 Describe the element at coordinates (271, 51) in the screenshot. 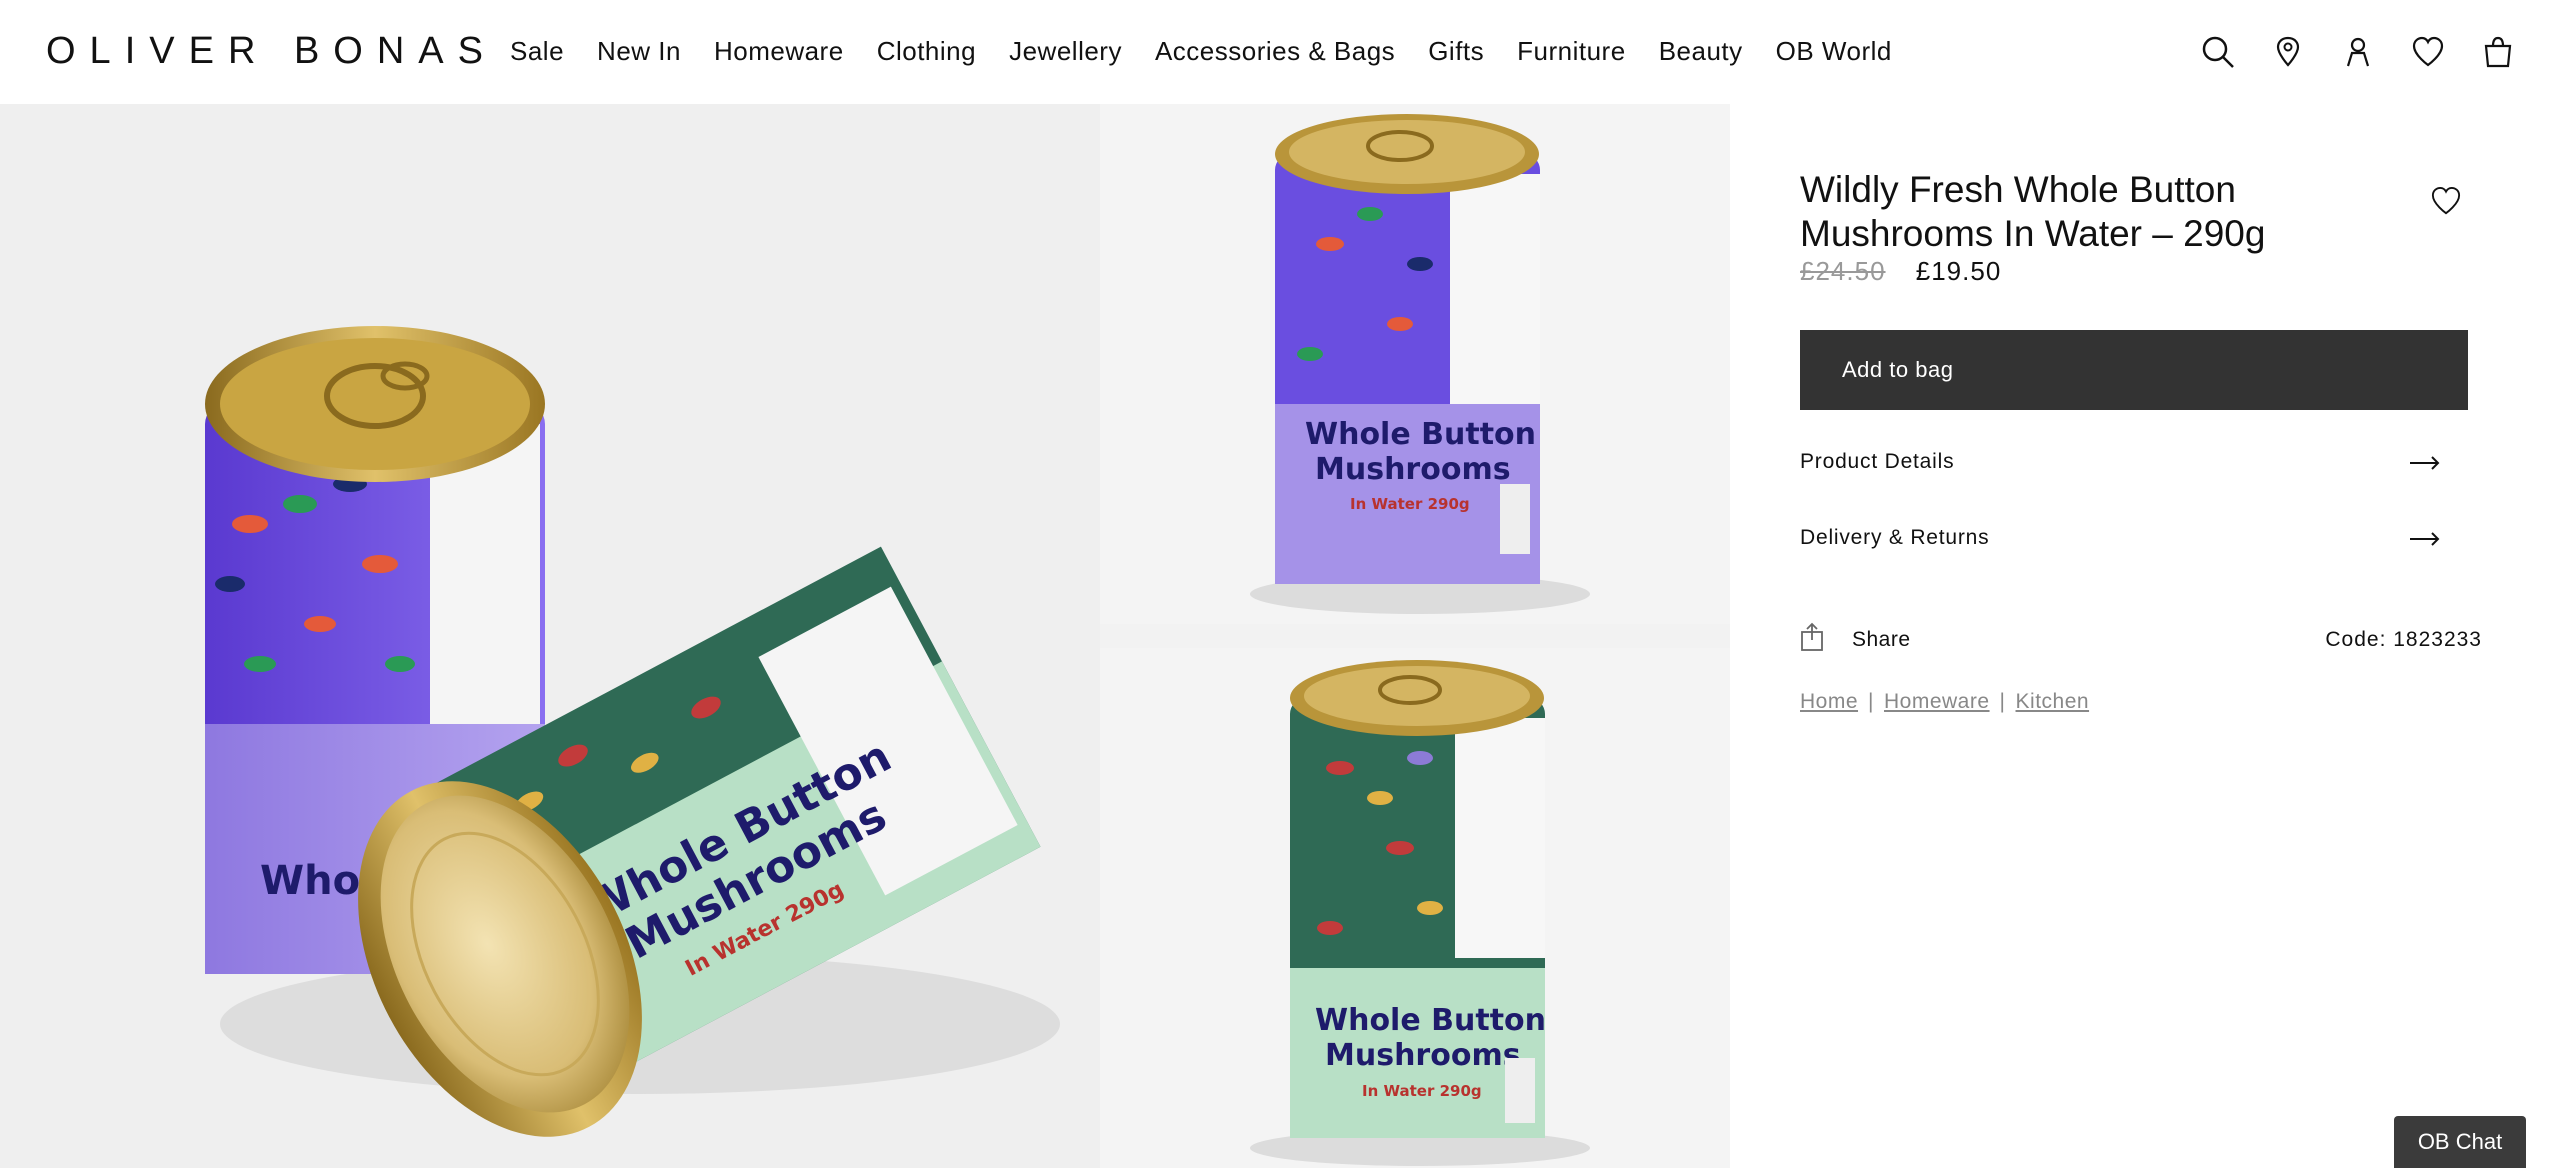

I see `brand-logo: OLIVER BONAS` at that location.